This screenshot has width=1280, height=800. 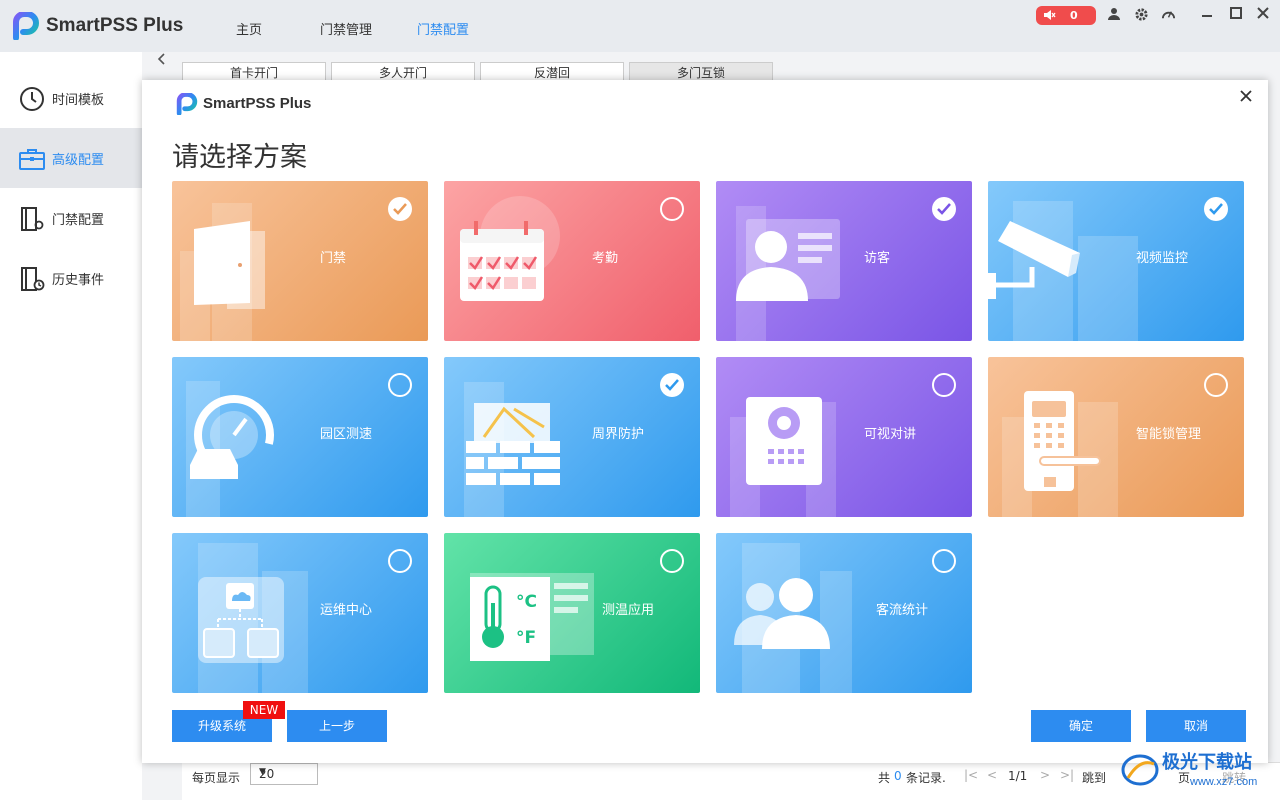 What do you see at coordinates (1116, 261) in the screenshot?
I see `plan-card-video-surveillance: 视频监控` at bounding box center [1116, 261].